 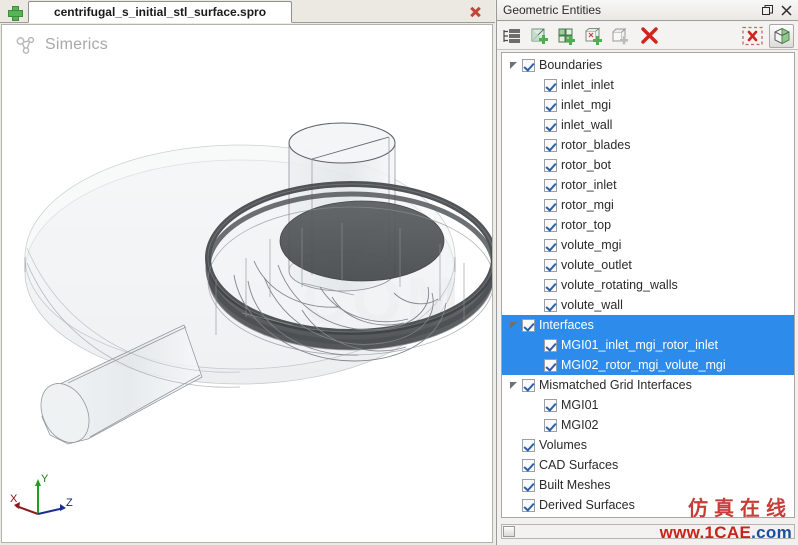 What do you see at coordinates (648, 185) in the screenshot?
I see `tree-row: rotor_inlet` at bounding box center [648, 185].